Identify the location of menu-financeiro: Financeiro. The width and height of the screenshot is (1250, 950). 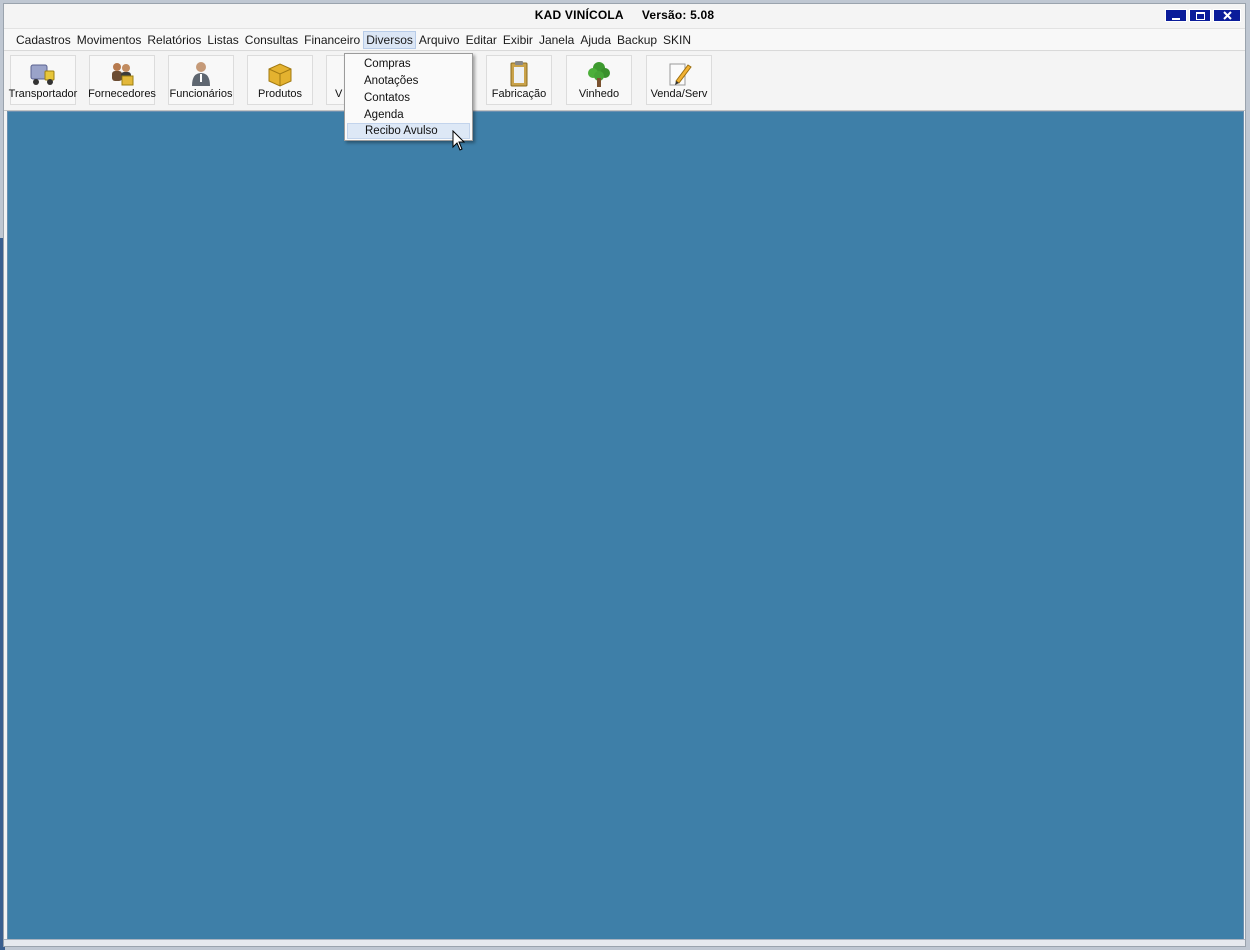
(332, 40).